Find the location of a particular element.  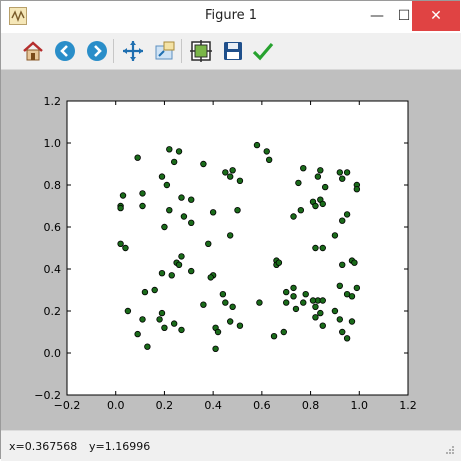

x-tick-label: 0.4 is located at coordinates (213, 405).